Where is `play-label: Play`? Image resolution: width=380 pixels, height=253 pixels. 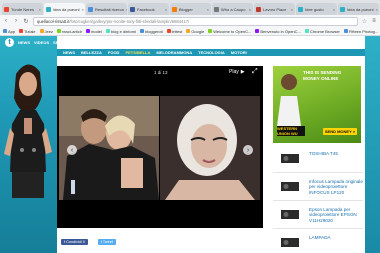
play-label: Play is located at coordinates (234, 72).